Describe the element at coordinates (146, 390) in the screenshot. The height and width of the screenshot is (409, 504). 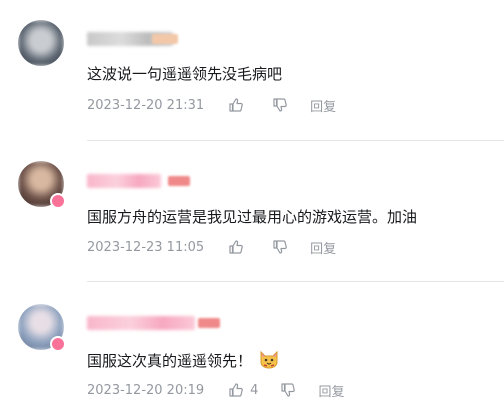
I see `comment-time: 2023-12-20 20:19` at that location.